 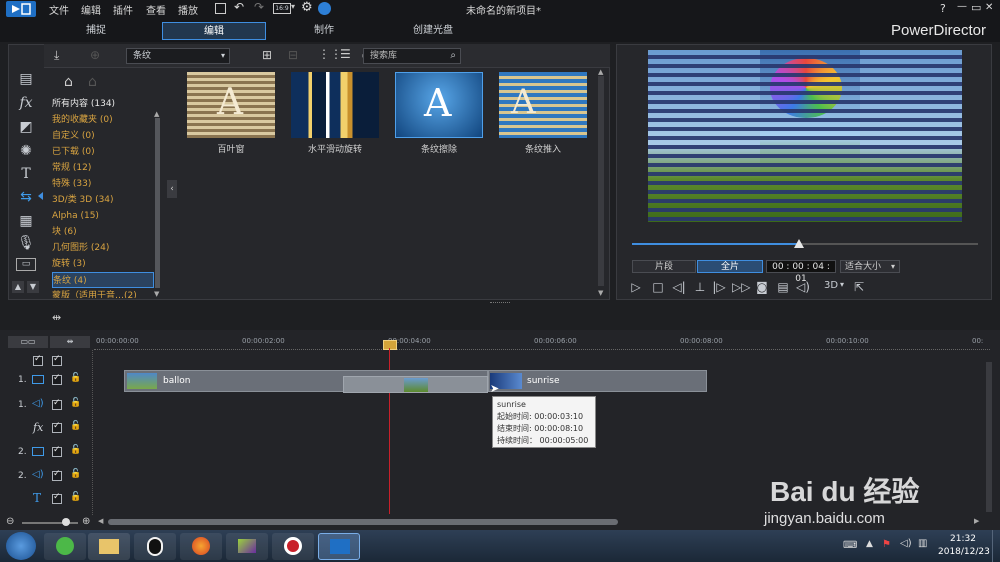 What do you see at coordinates (157, 203) in the screenshot?
I see `category-scrollbar` at bounding box center [157, 203].